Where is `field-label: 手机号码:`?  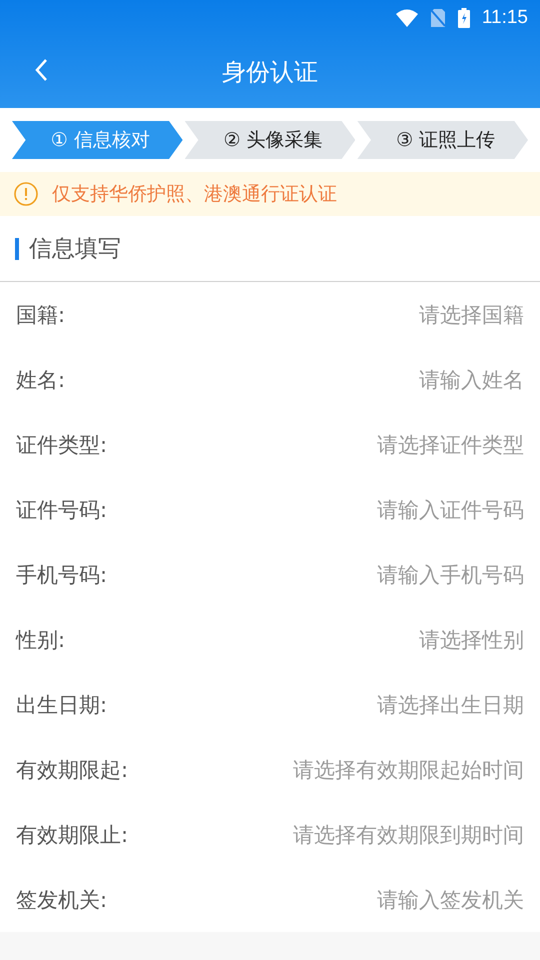
field-label: 手机号码: is located at coordinates (62, 575).